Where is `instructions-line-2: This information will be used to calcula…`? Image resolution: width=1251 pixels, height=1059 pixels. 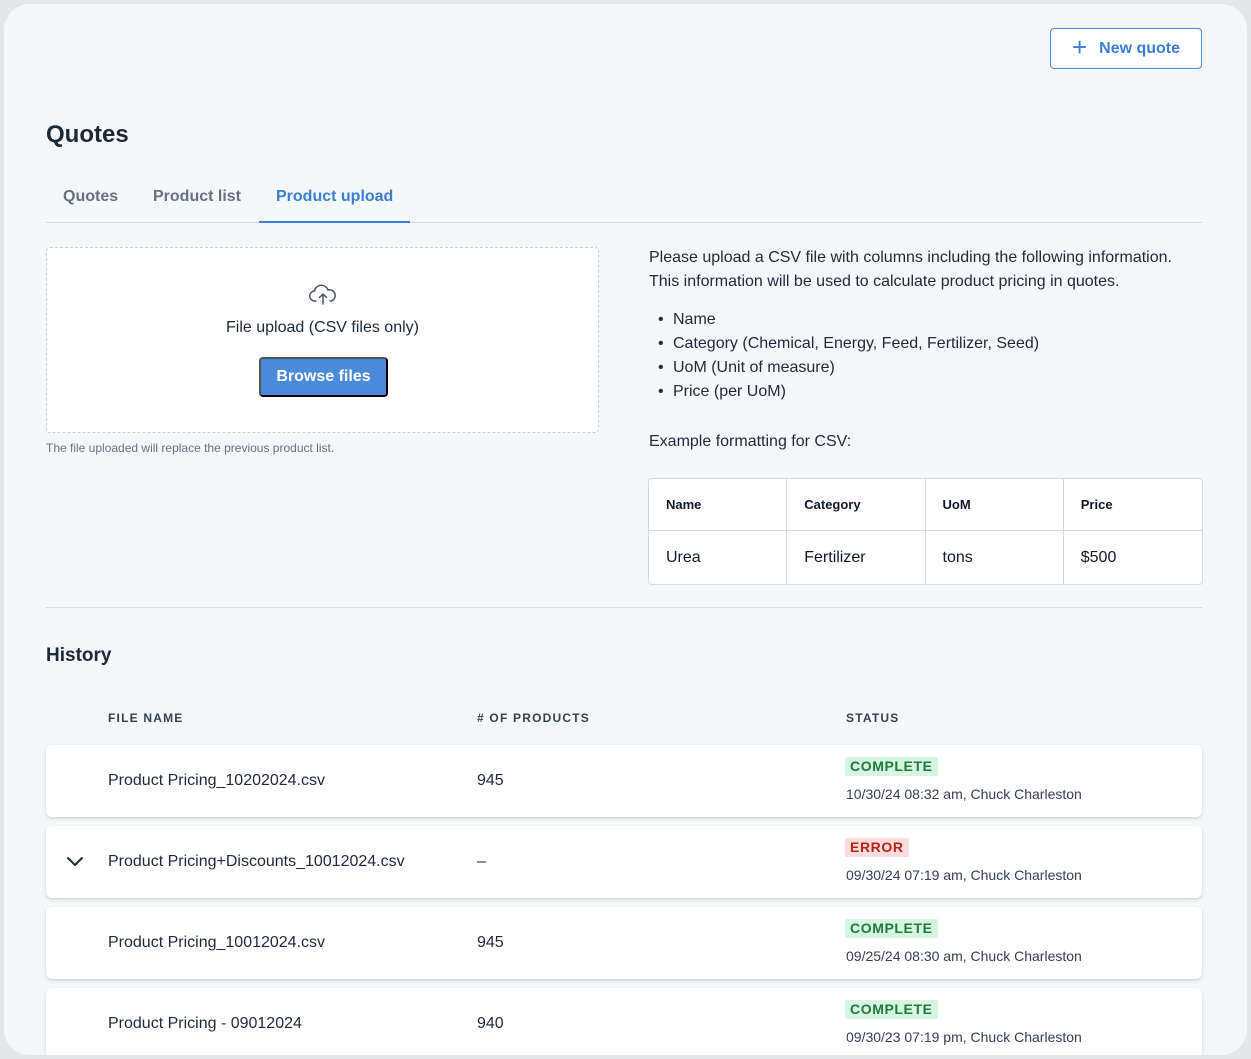
instructions-line-2: This information will be used to calcula… is located at coordinates (884, 281).